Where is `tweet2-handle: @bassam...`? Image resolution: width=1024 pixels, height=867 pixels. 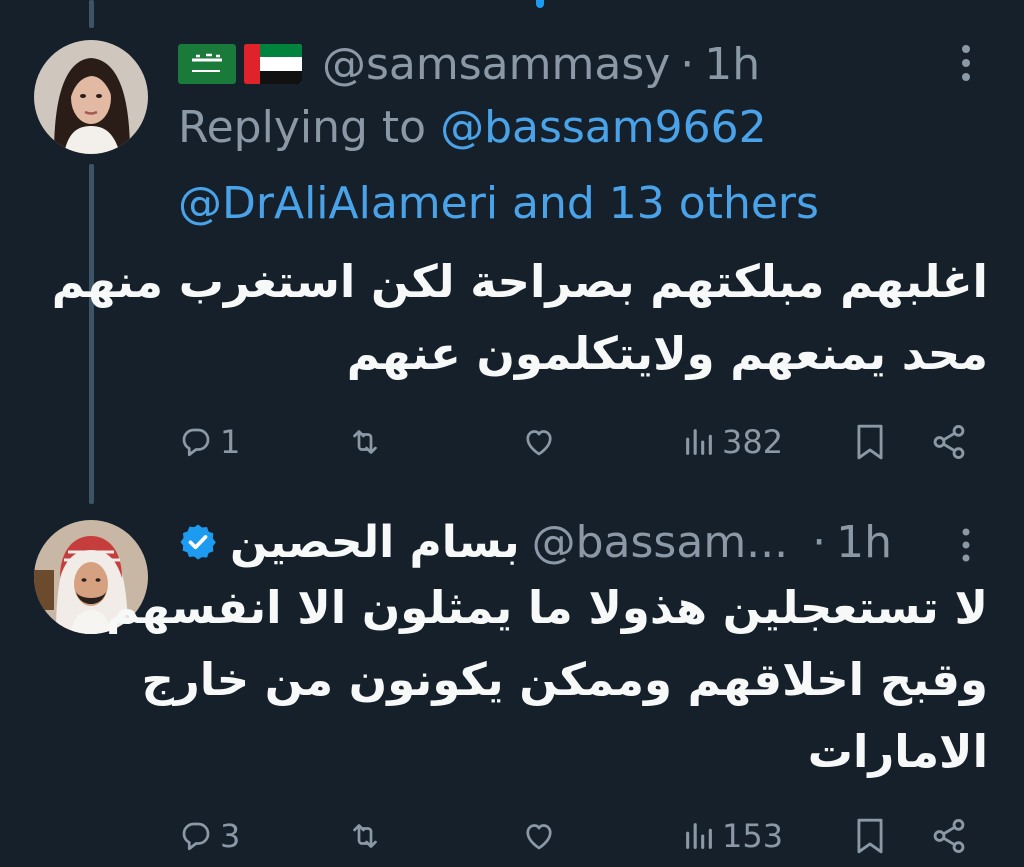
tweet2-handle: @bassam... is located at coordinates (660, 542).